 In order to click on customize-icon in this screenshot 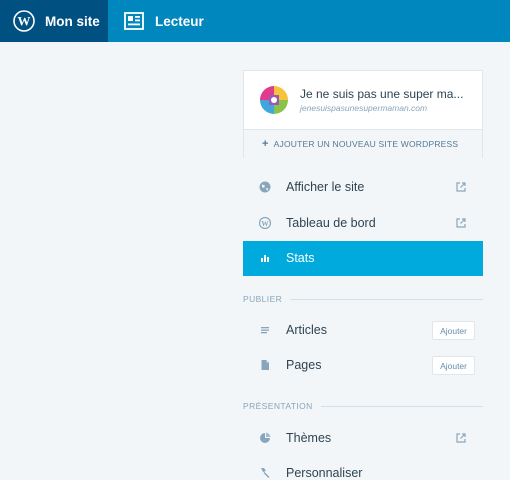, I will do `click(265, 473)`.